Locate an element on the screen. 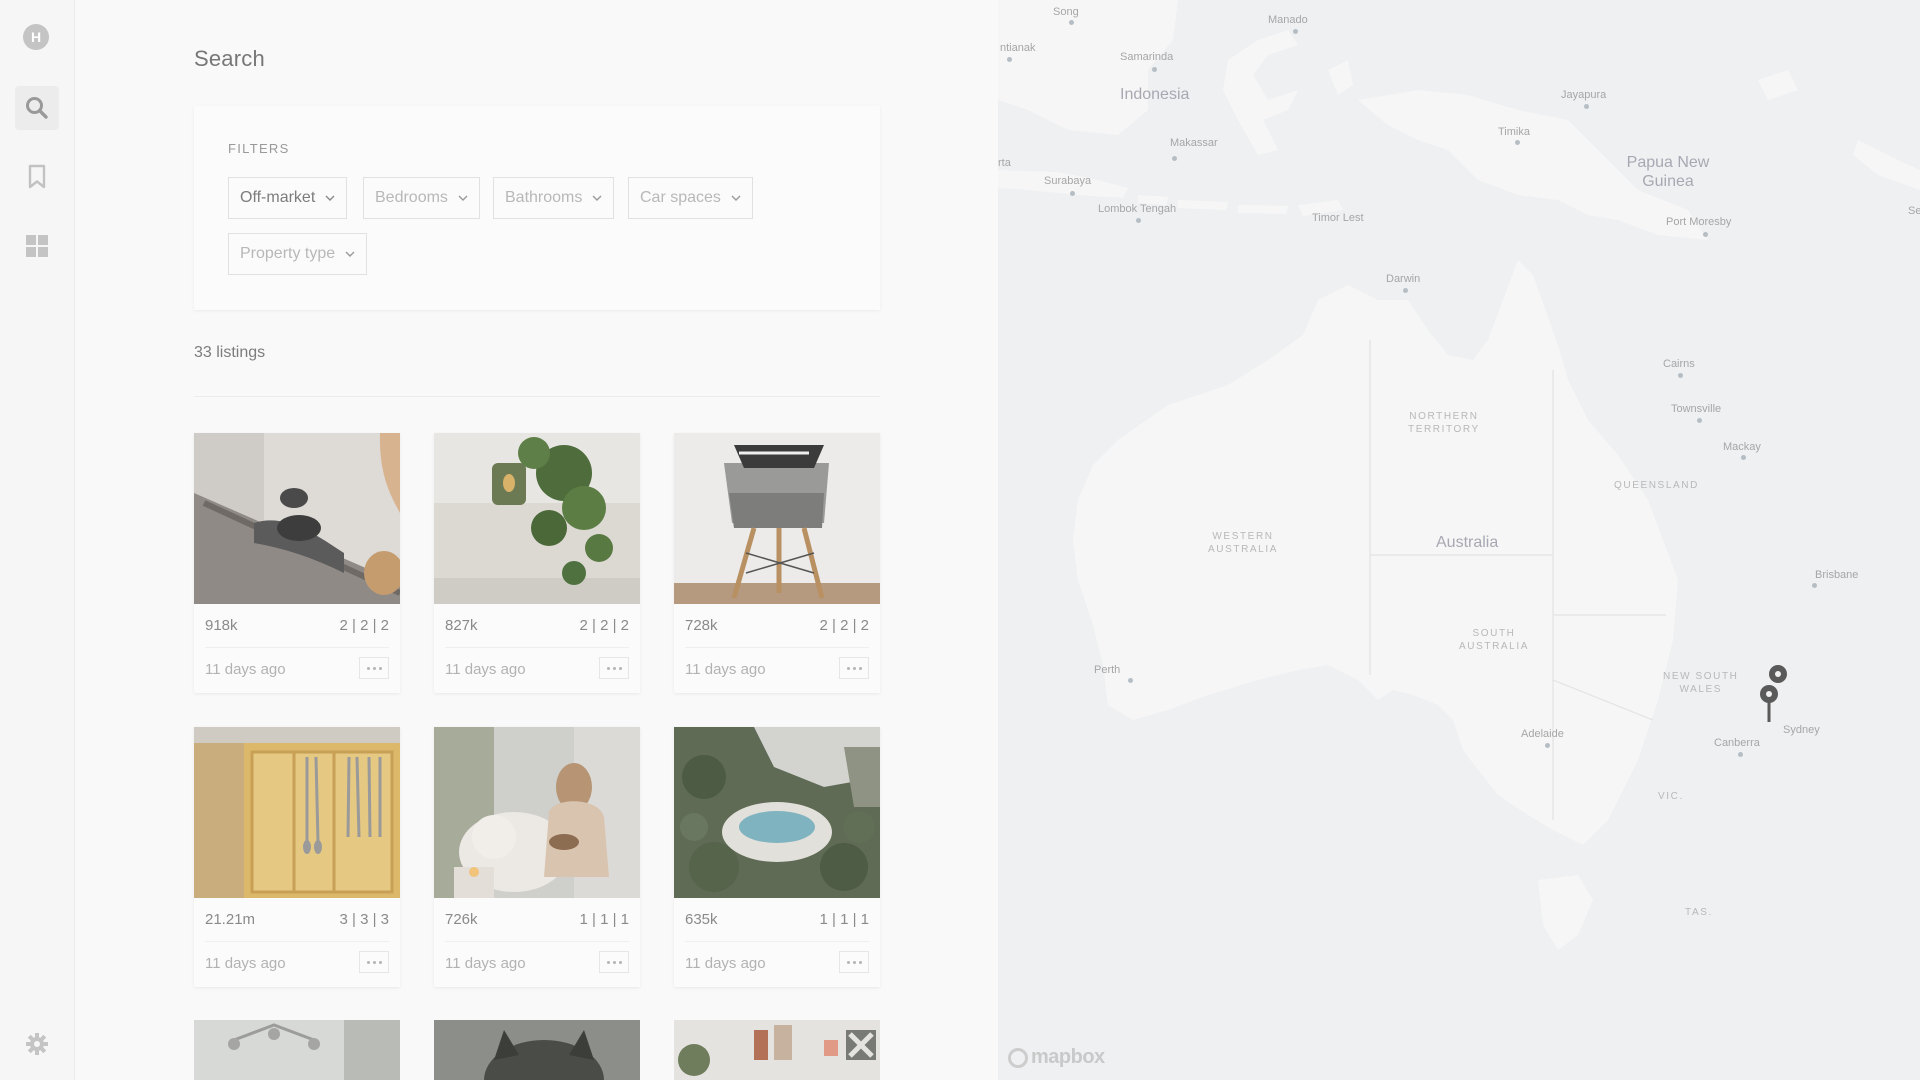 Image resolution: width=1920 pixels, height=1080 pixels. map-pin is located at coordinates (1769, 703).